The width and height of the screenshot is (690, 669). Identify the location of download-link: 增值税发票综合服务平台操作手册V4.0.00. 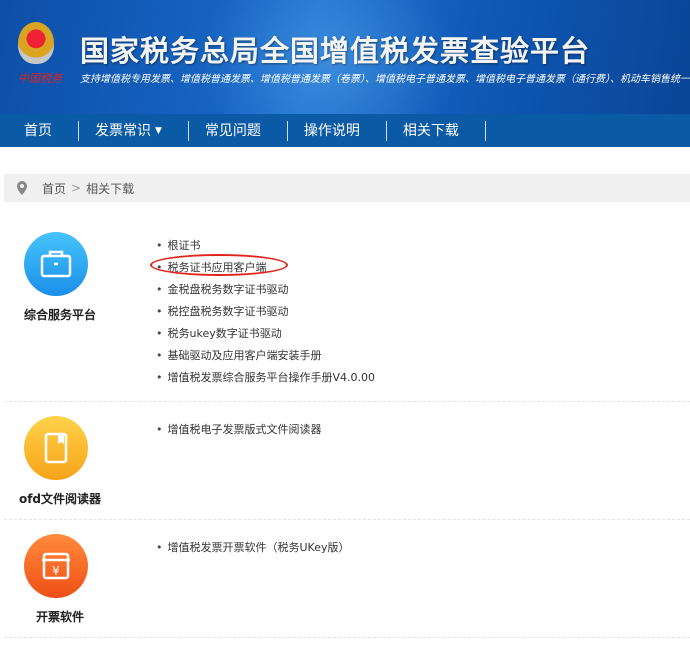
(266, 380).